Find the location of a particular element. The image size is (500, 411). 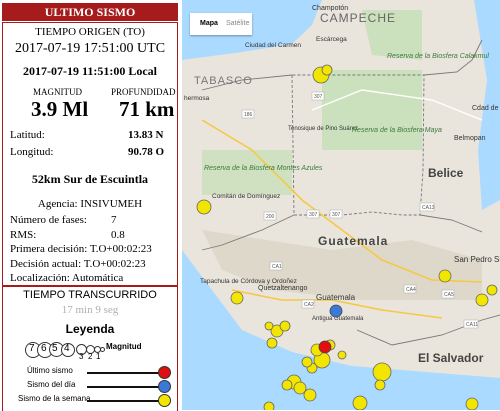

label-quetzaltenango: Quetzaltenango is located at coordinates (283, 288).